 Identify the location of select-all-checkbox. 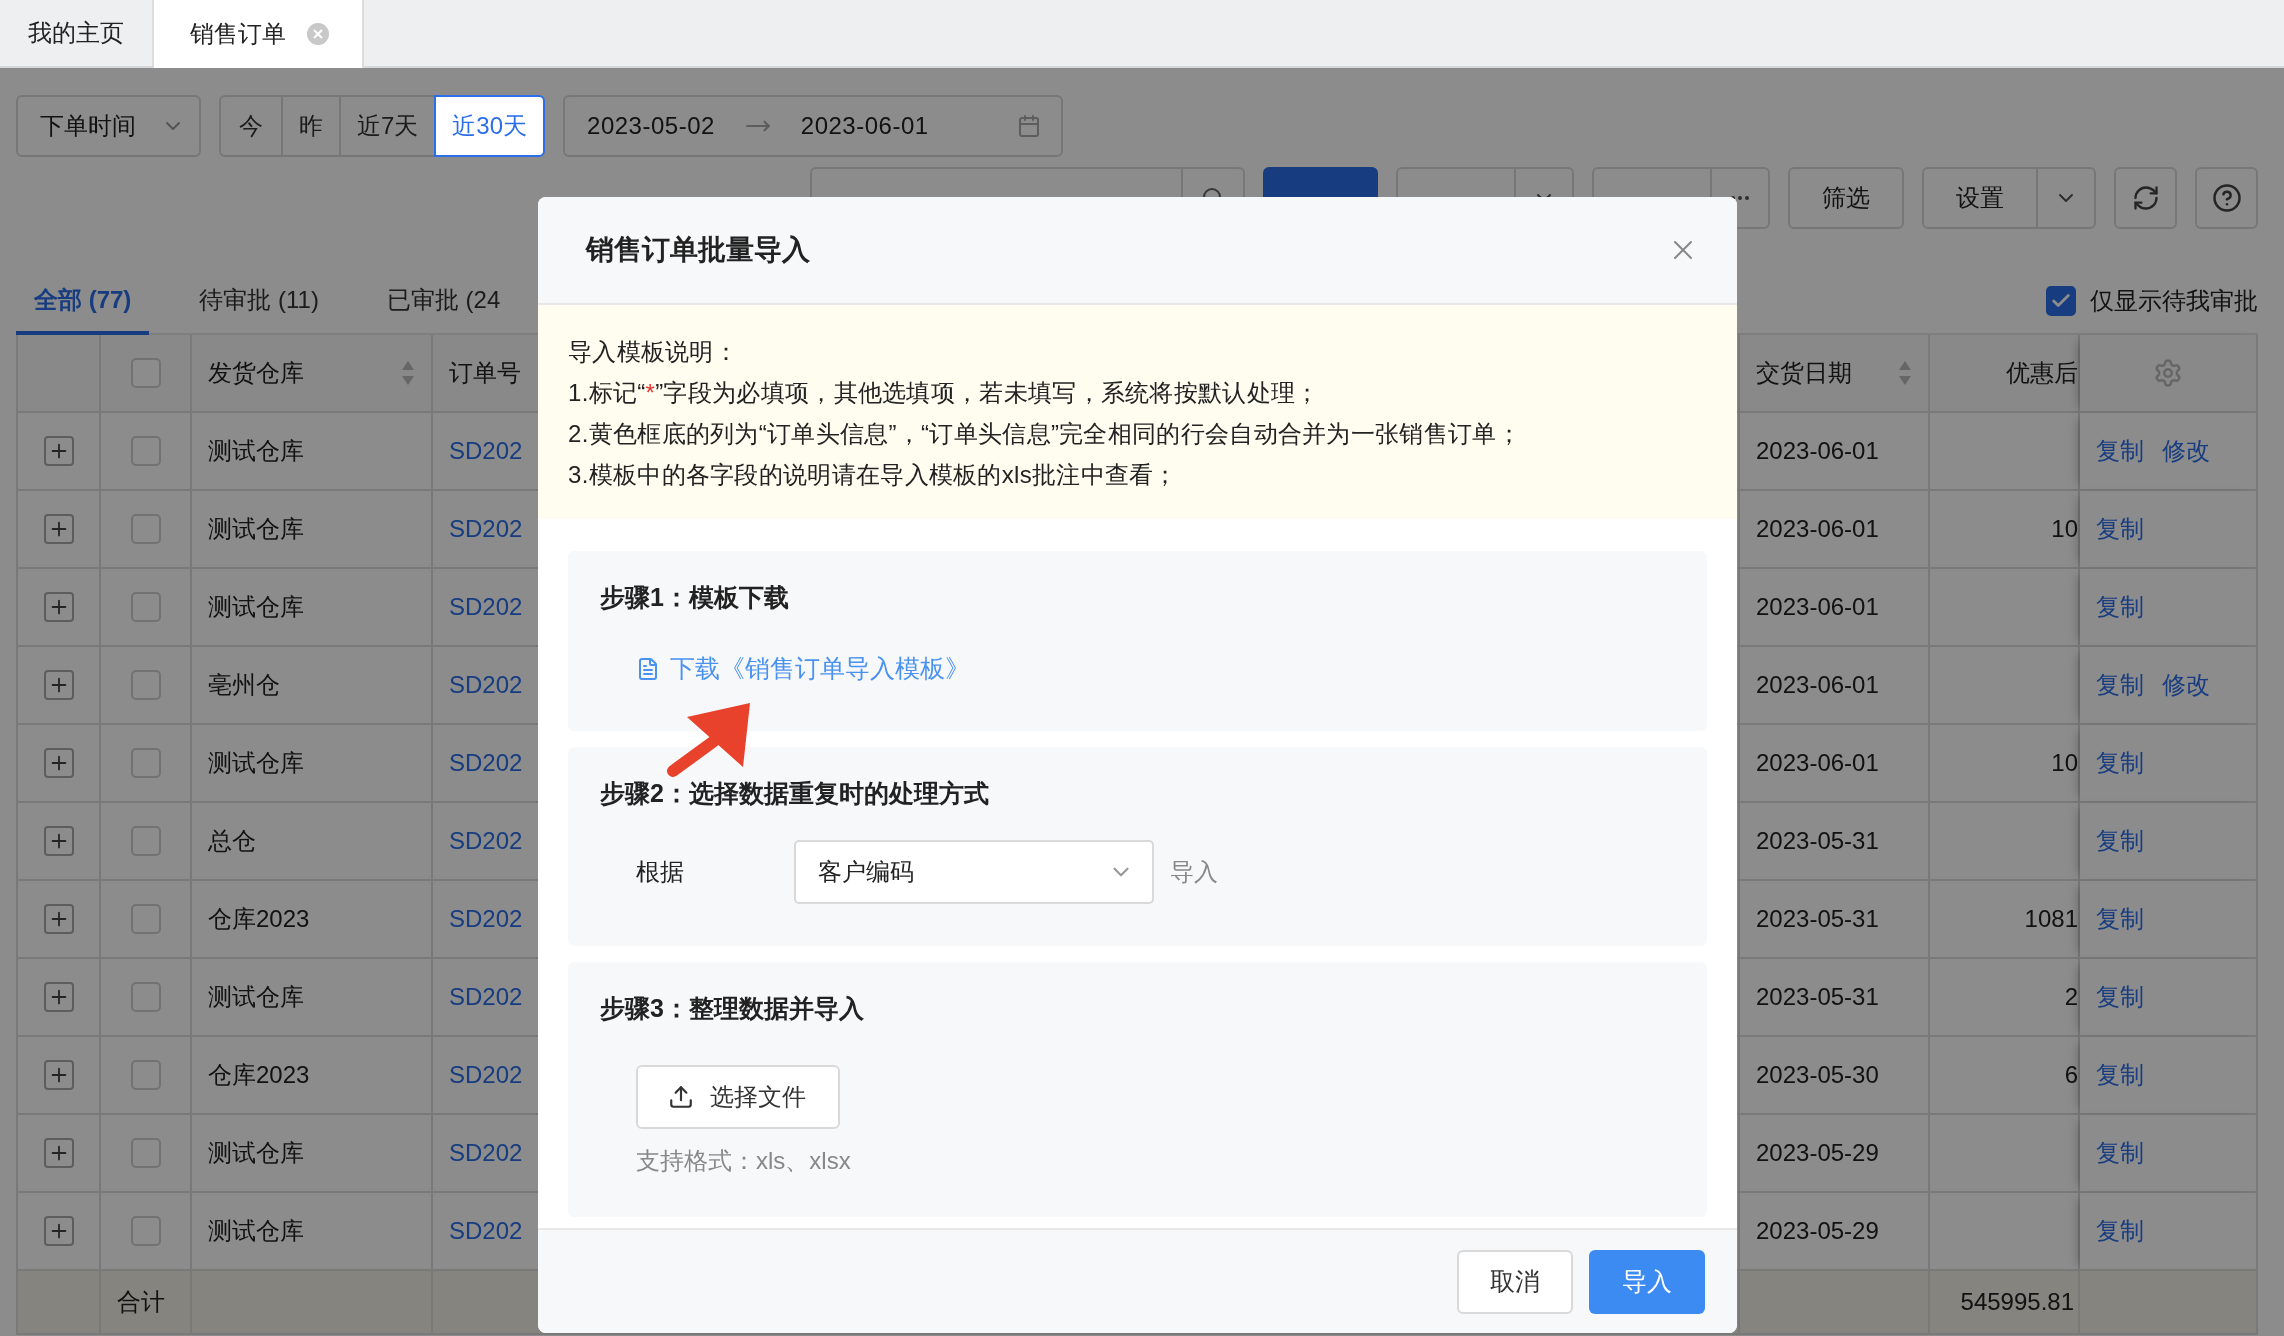
(145, 373).